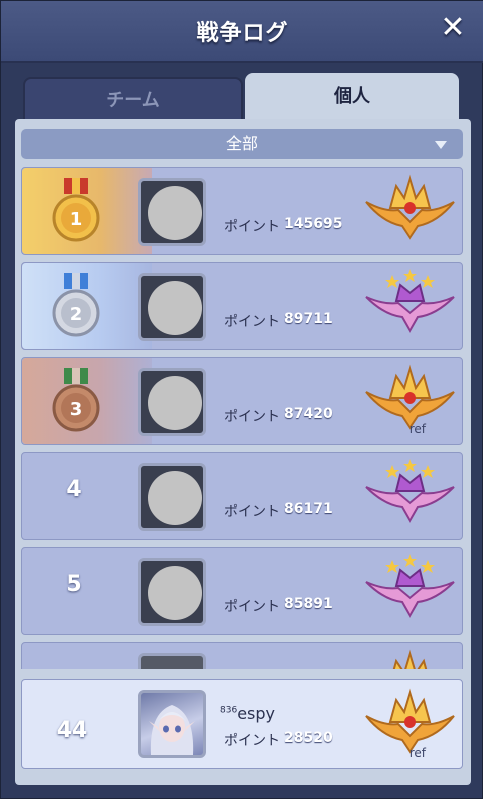  I want to click on my-name: espy, so click(256, 713).